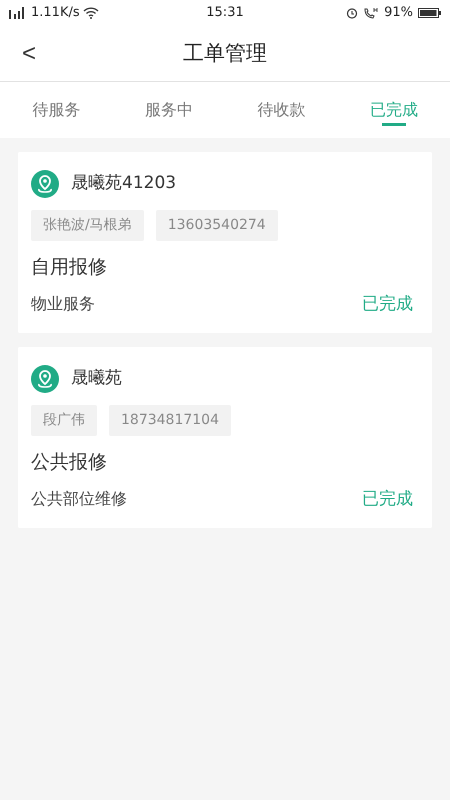 This screenshot has height=800, width=450. What do you see at coordinates (87, 225) in the screenshot?
I see `contact-tag: 张艳波/马根弟` at bounding box center [87, 225].